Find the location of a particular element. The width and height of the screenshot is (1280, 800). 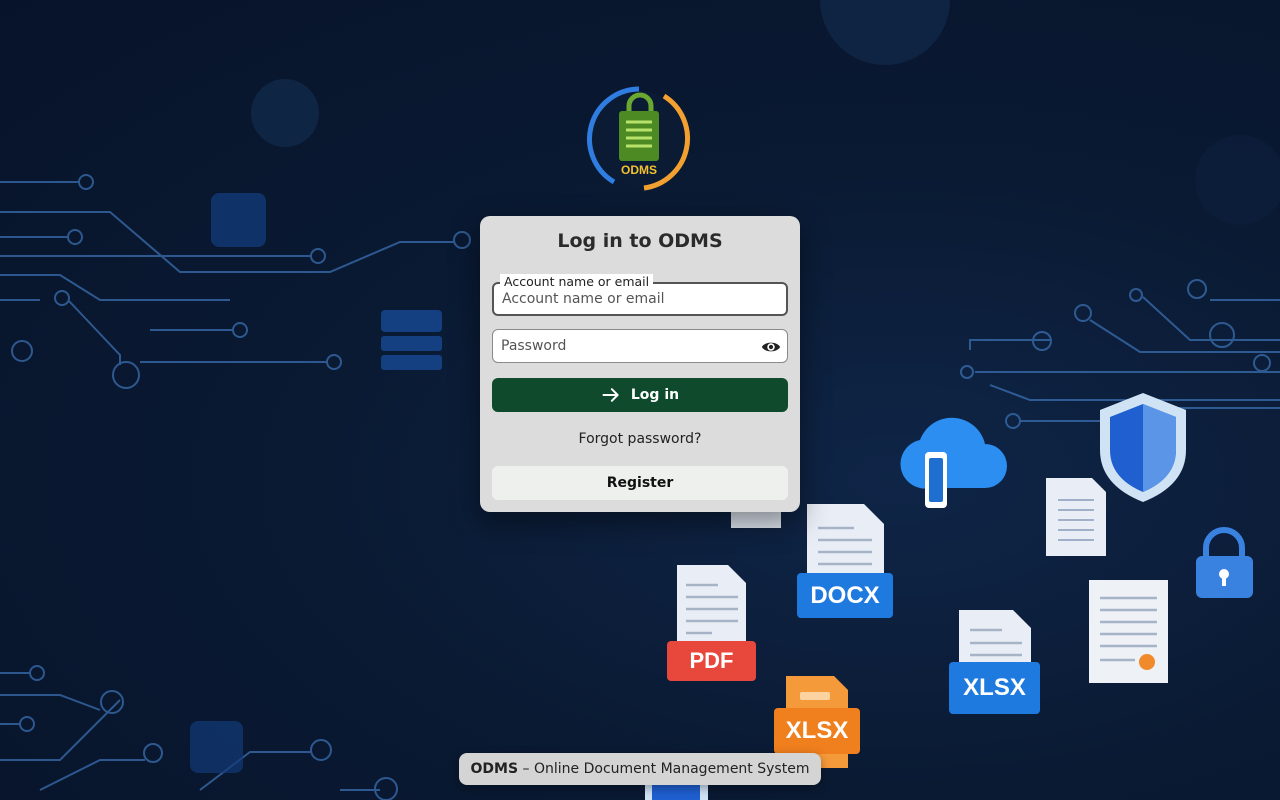

xlsx-file-icon is located at coordinates (995, 640).